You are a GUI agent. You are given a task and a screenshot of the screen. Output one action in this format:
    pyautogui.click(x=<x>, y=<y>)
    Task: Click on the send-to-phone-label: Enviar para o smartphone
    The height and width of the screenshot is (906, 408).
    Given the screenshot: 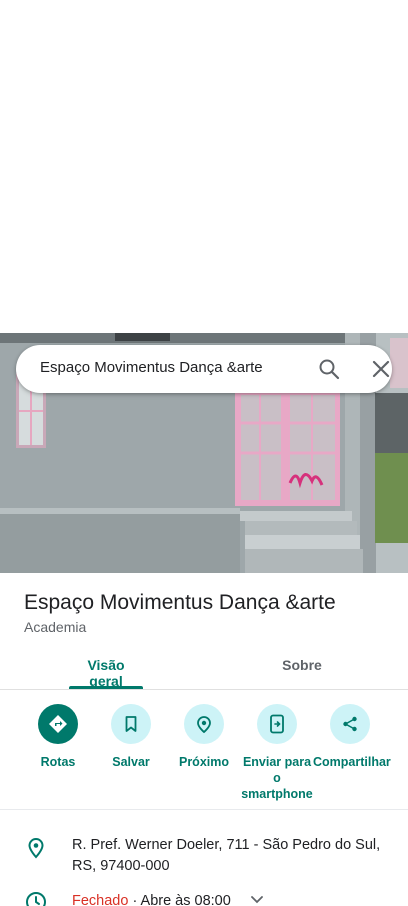 What is the action you would take?
    pyautogui.click(x=277, y=778)
    